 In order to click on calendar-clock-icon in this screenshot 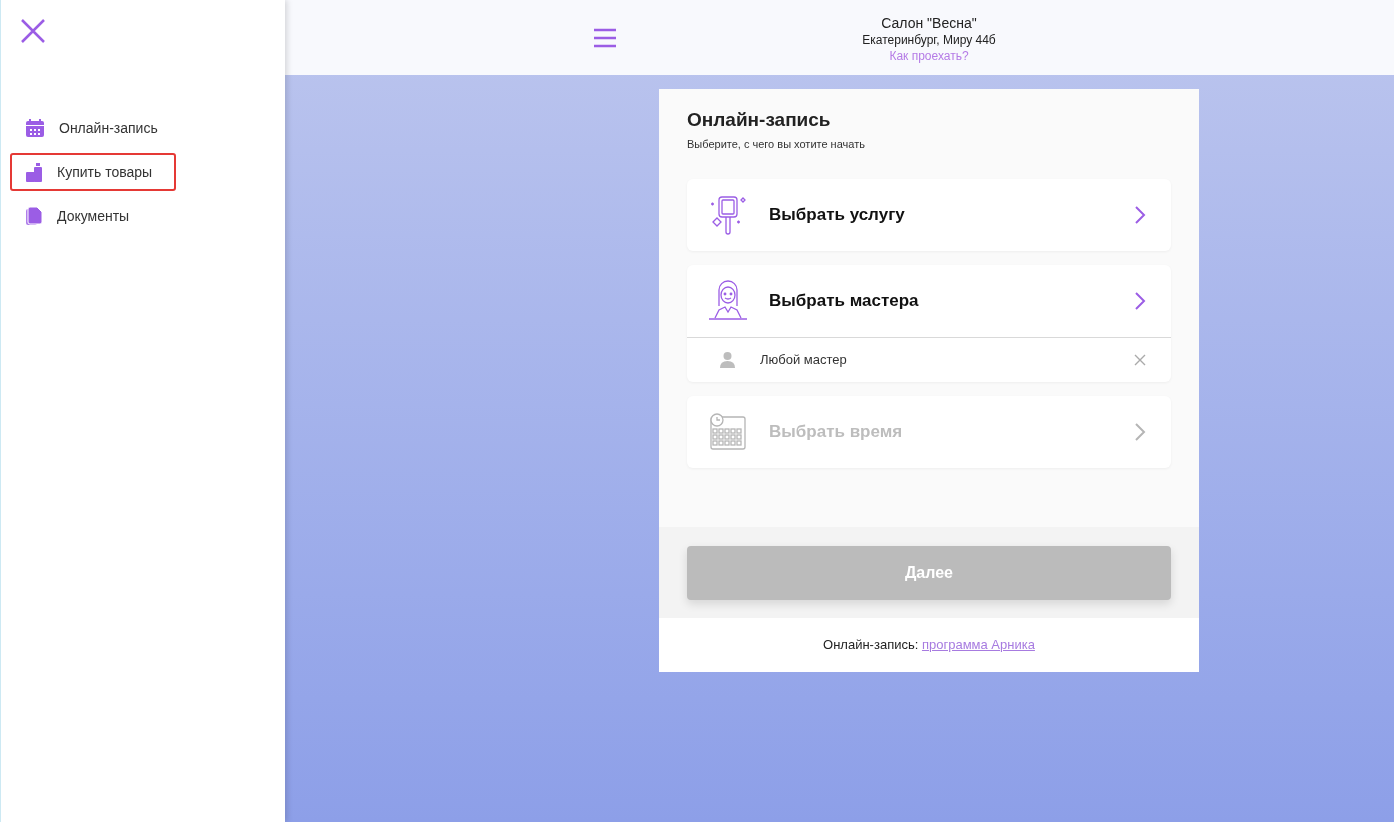, I will do `click(728, 431)`.